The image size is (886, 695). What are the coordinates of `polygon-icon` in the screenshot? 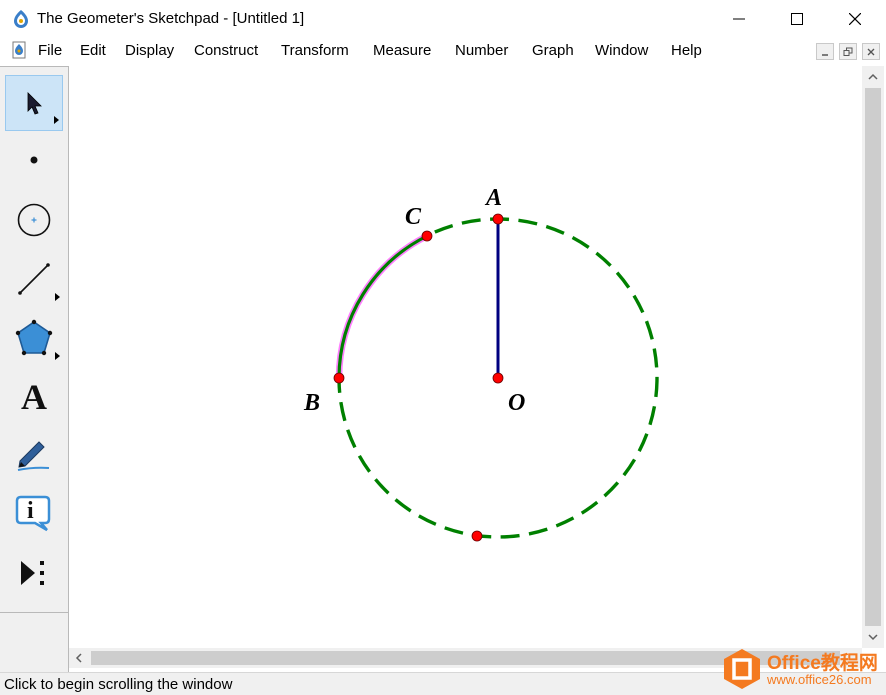 It's located at (34, 337).